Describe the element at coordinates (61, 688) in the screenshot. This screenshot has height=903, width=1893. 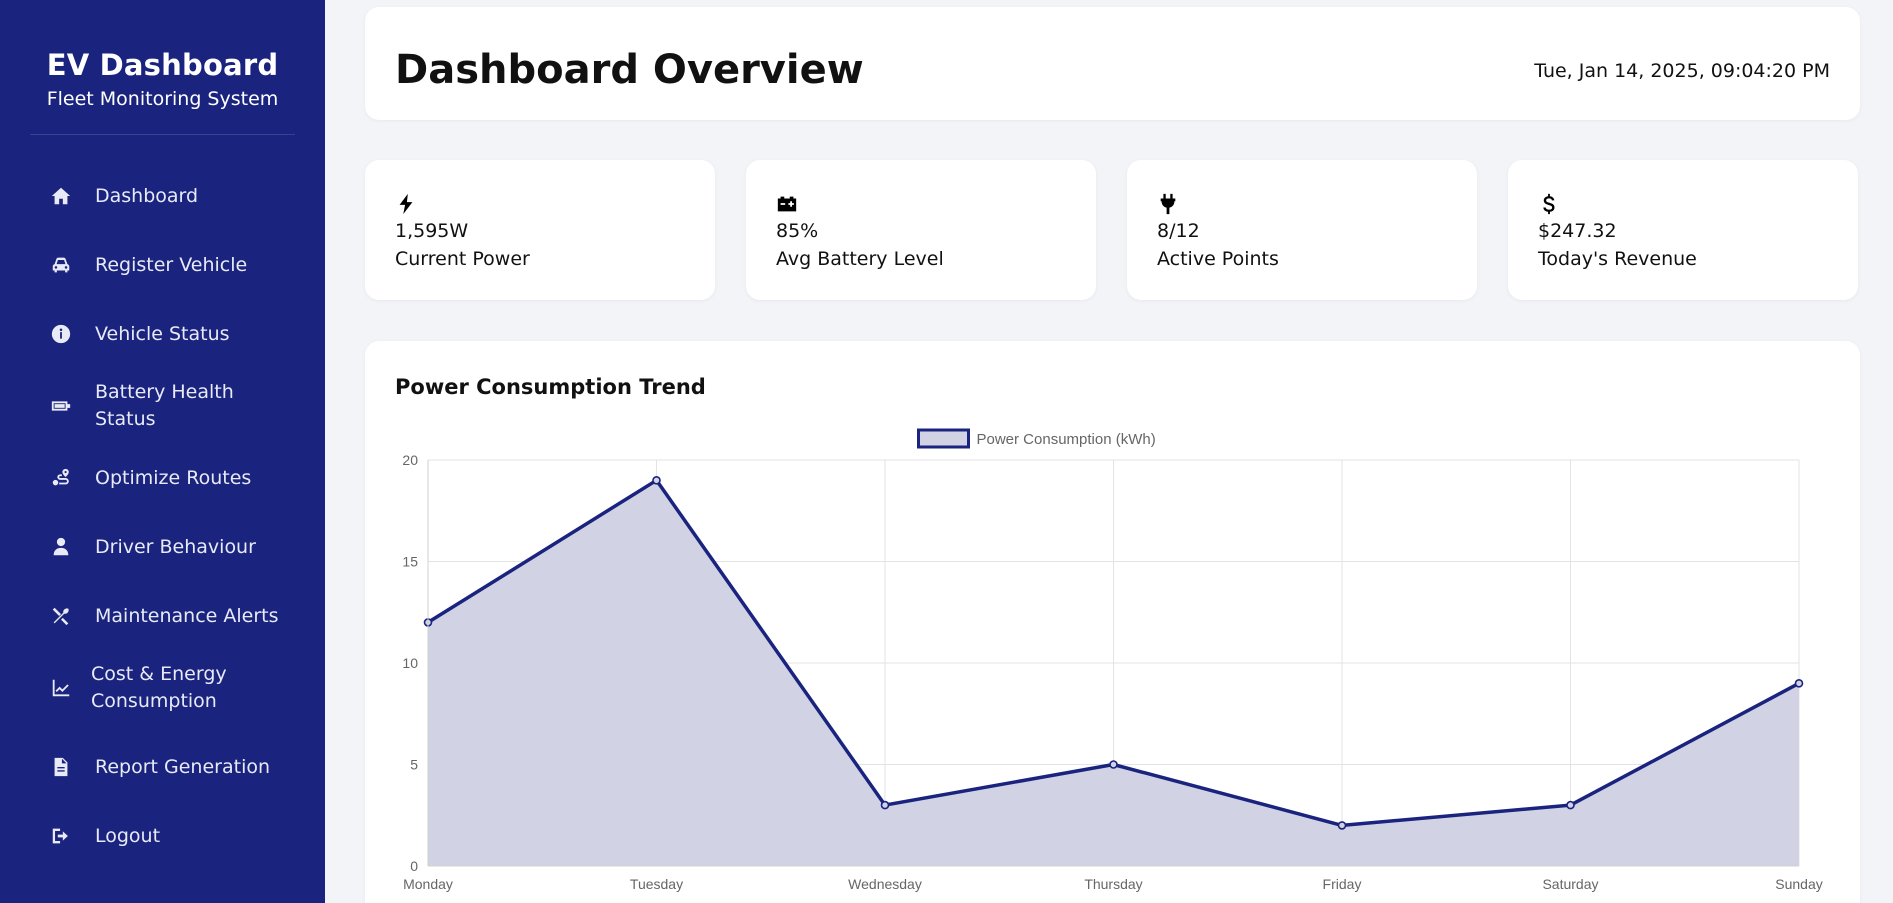
I see `chart-line-icon` at that location.